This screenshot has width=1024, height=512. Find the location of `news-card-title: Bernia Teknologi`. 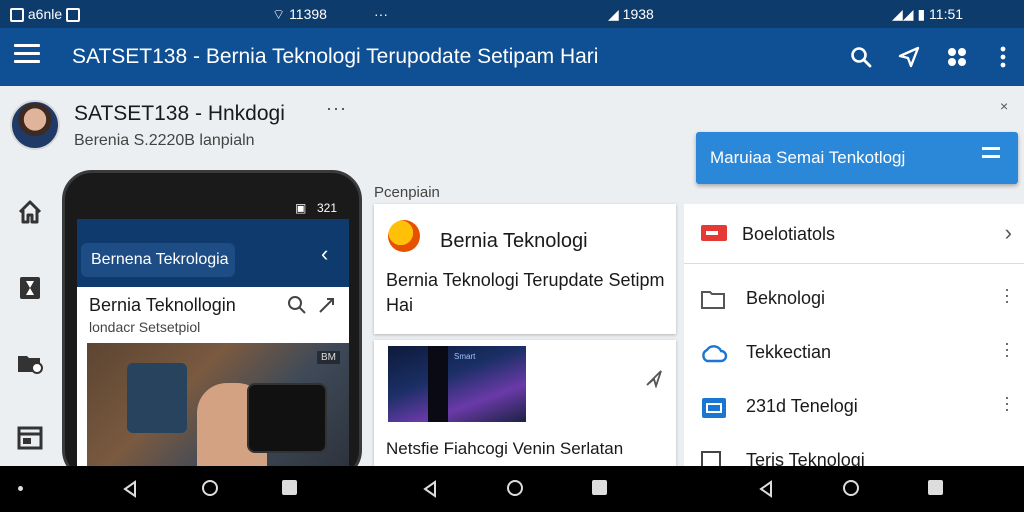

news-card-title: Bernia Teknologi is located at coordinates (514, 241).